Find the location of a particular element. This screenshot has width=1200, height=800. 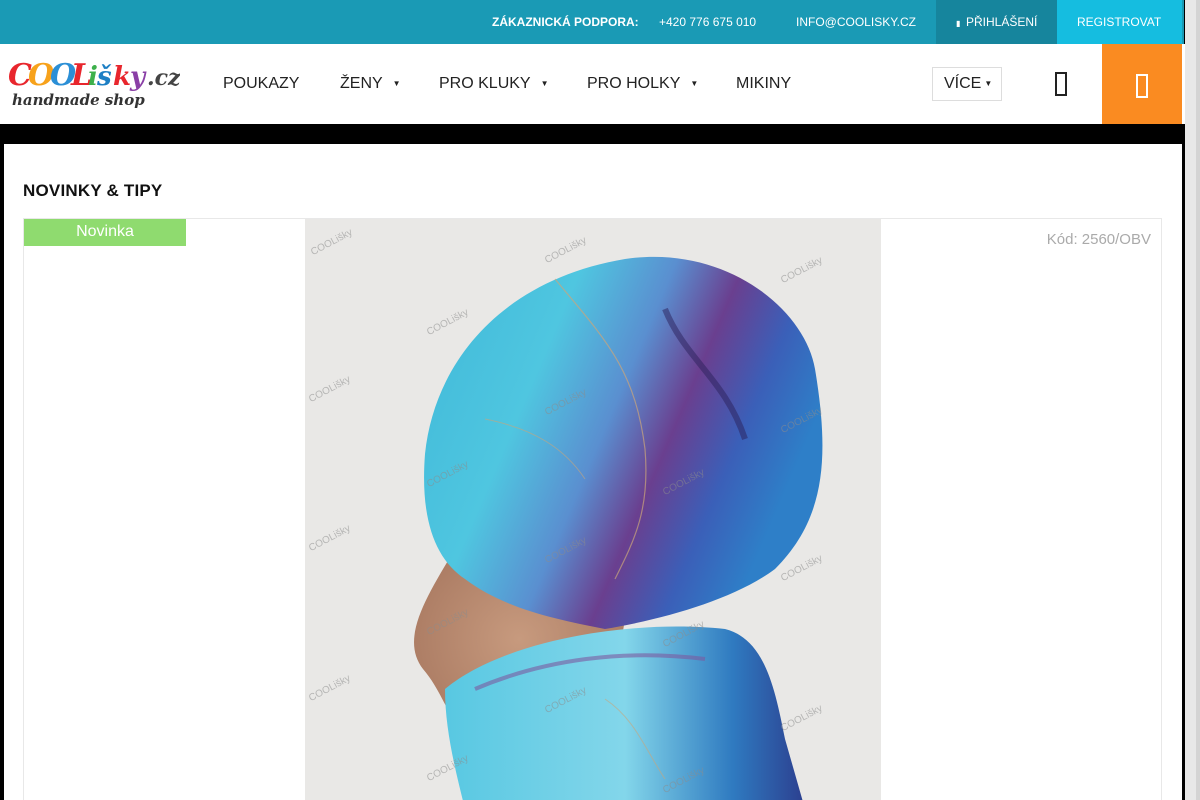

nav-item-pro-holky: PRO HOLKY ▼ is located at coordinates (642, 84).